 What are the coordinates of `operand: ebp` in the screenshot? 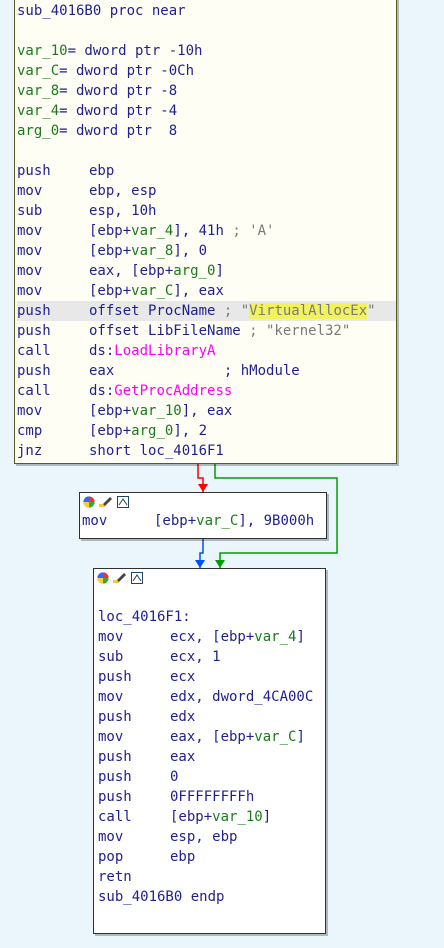 It's located at (182, 857).